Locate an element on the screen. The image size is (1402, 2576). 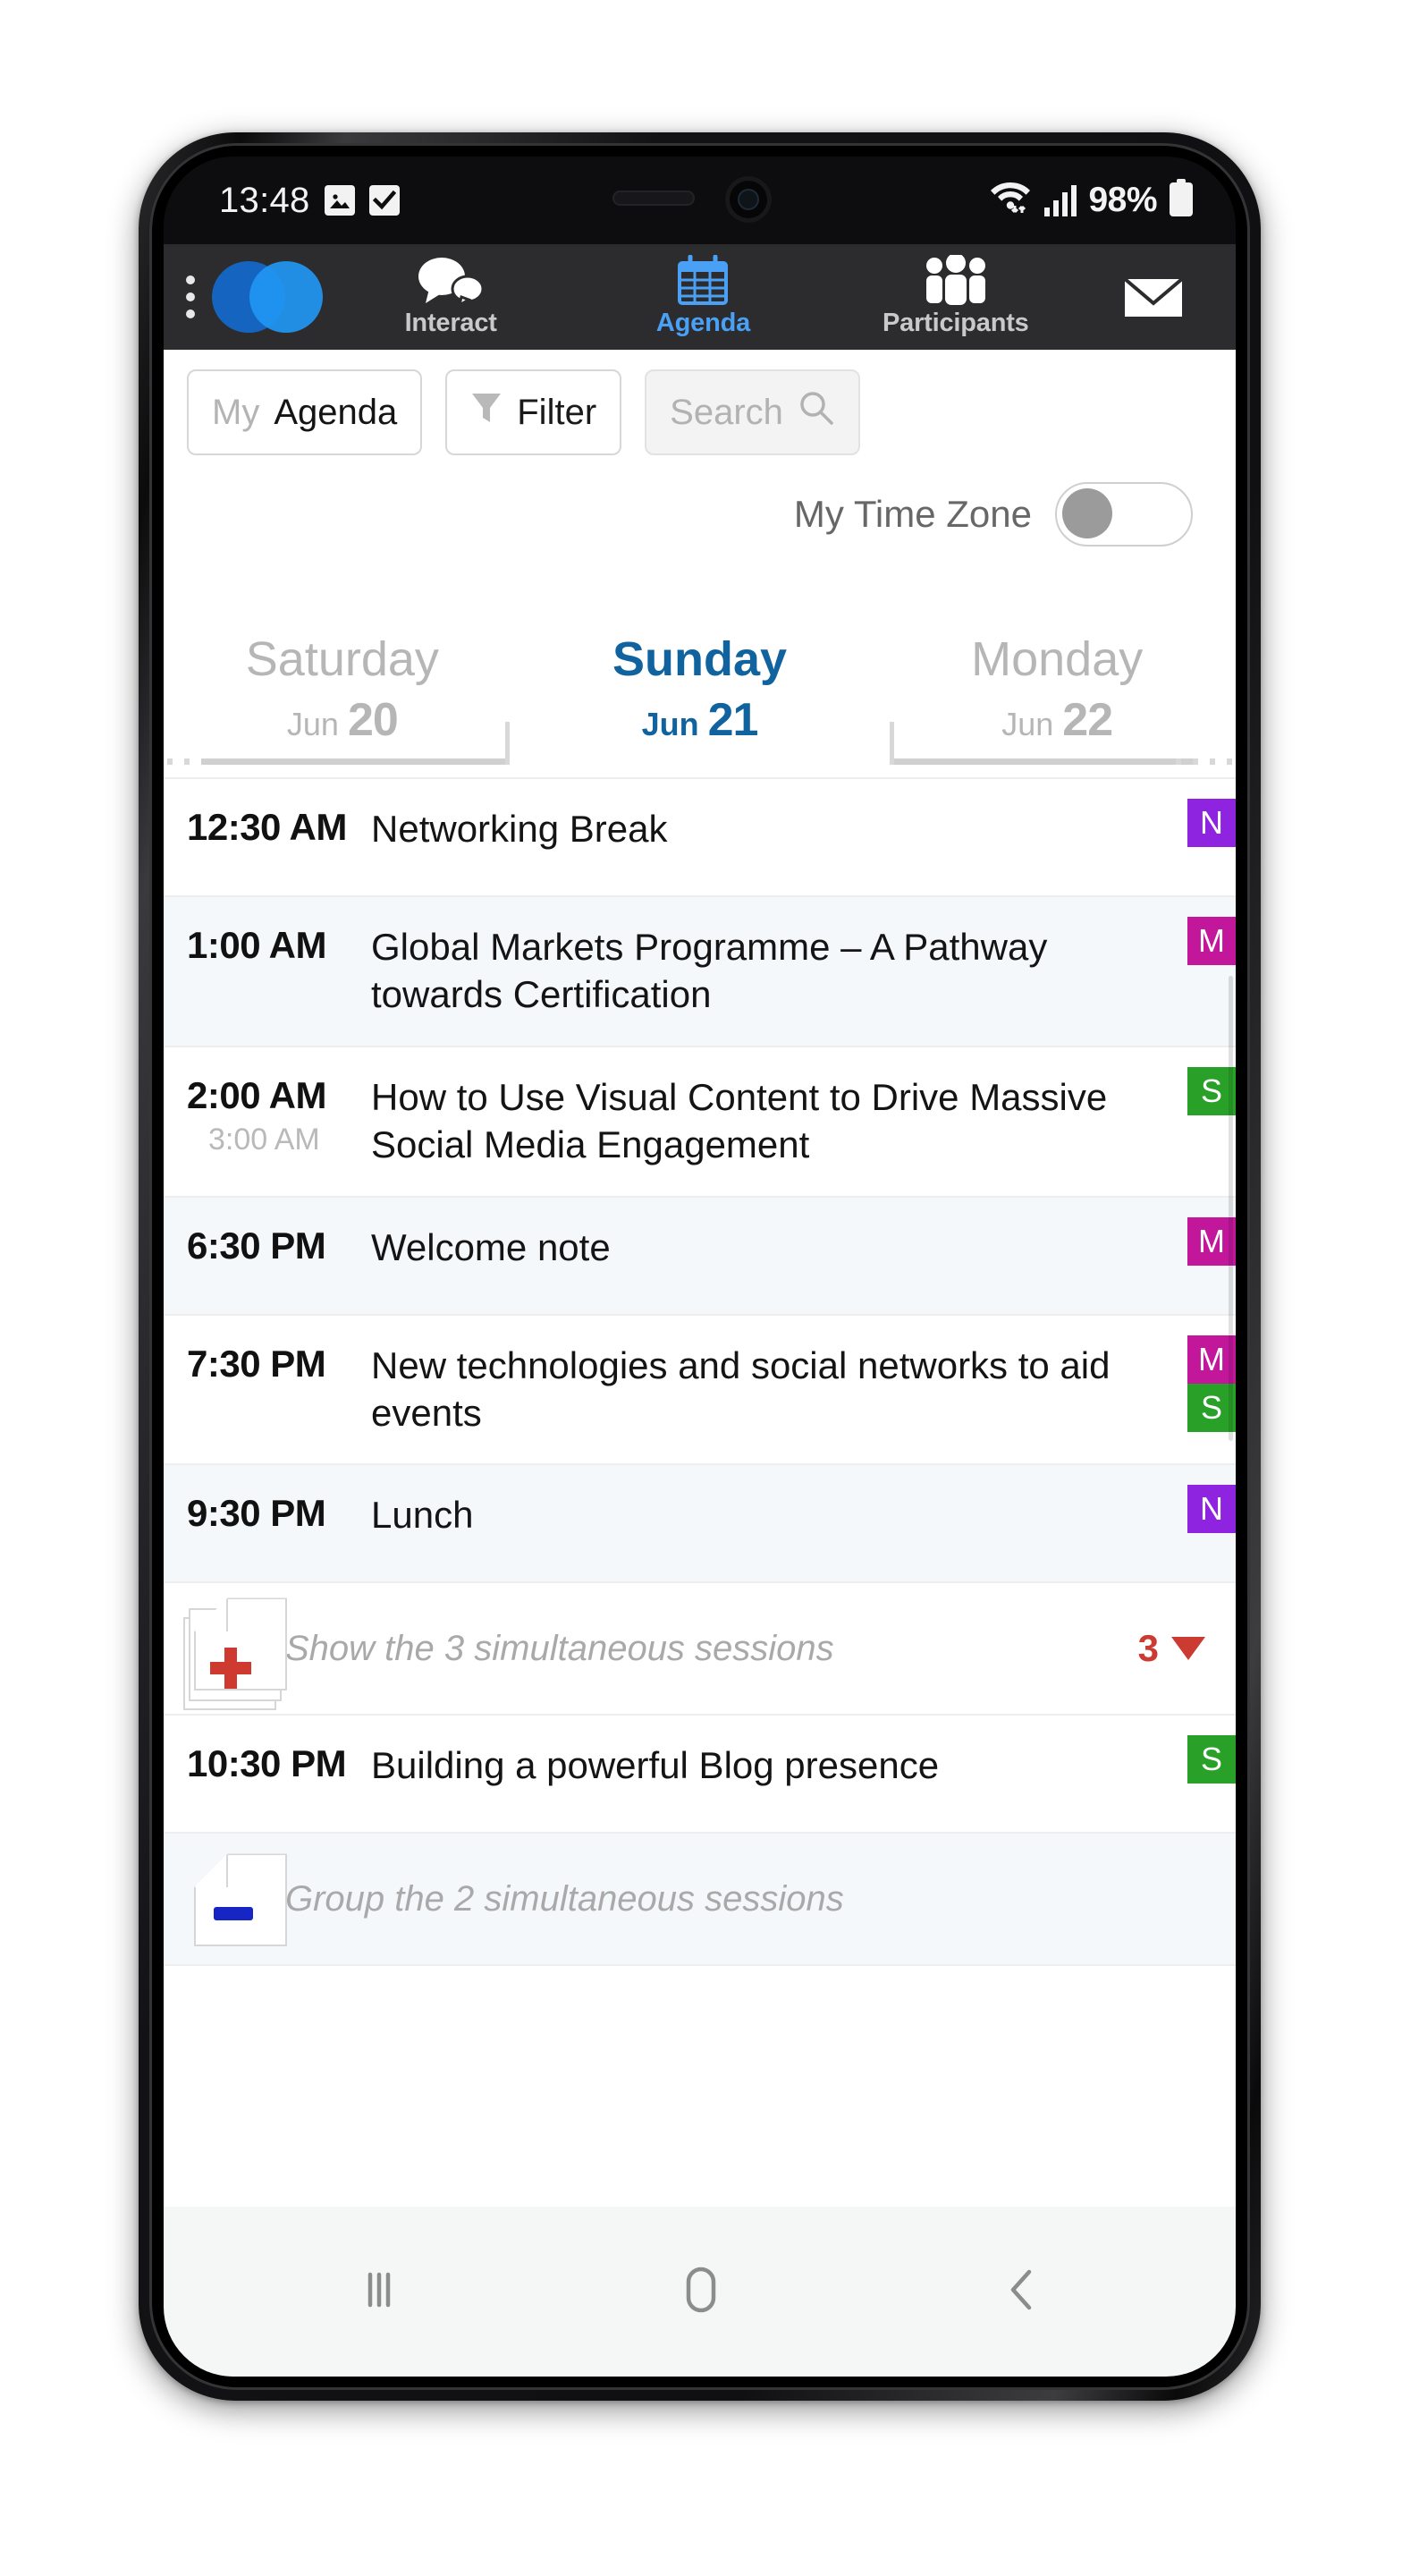
status-bar-left: 13:48 is located at coordinates (309, 201).